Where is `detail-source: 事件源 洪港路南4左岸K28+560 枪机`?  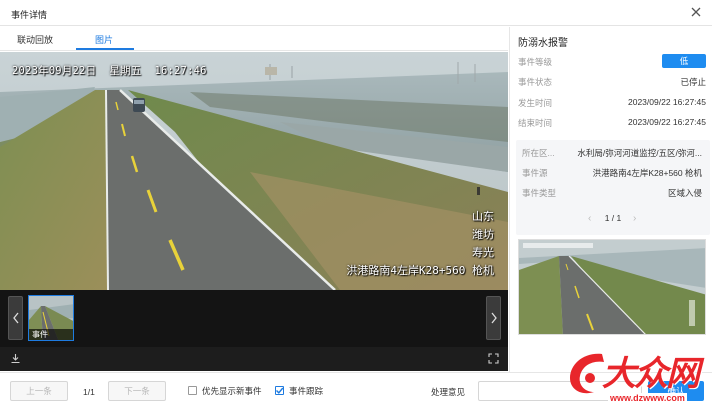
detail-source: 事件源 洪港路南4左岸K28+560 枪机 is located at coordinates (612, 172).